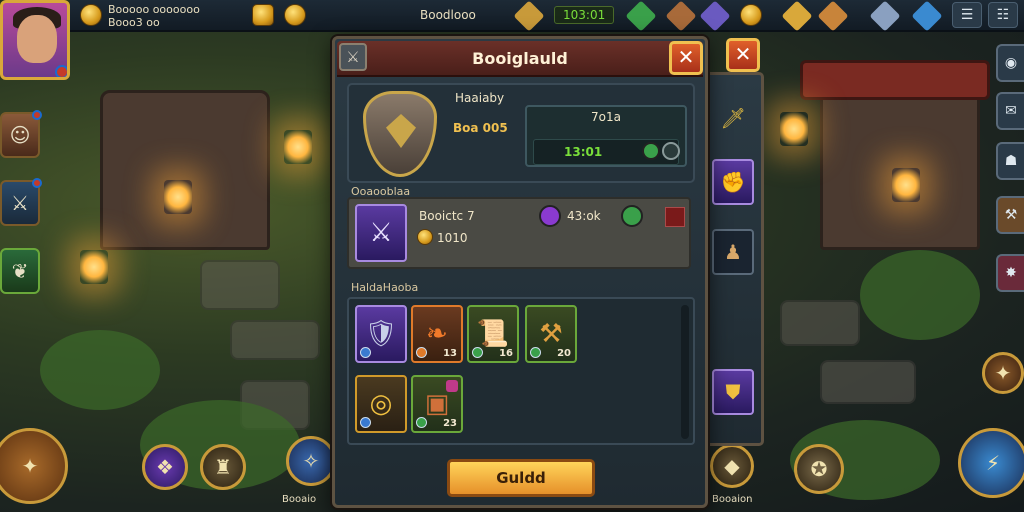 This screenshot has height=512, width=1024. Describe the element at coordinates (715, 16) in the screenshot. I see `crystal-icon` at that location.